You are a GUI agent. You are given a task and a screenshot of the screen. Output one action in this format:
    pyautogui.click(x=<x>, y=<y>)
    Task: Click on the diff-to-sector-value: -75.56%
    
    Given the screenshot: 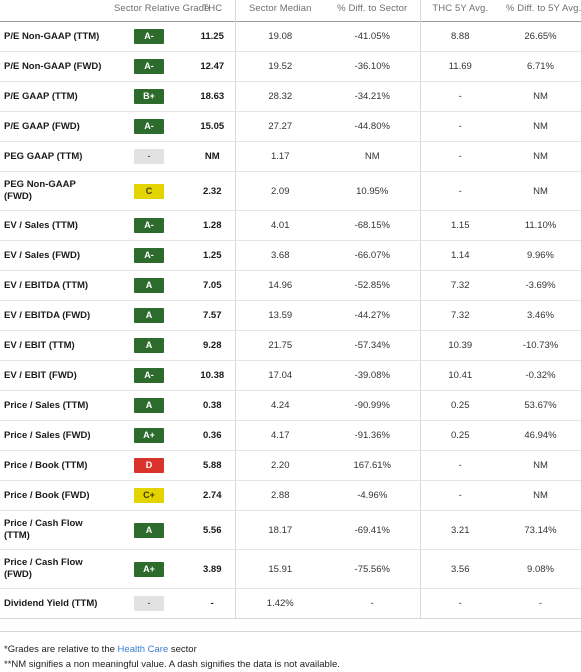 What is the action you would take?
    pyautogui.click(x=372, y=569)
    